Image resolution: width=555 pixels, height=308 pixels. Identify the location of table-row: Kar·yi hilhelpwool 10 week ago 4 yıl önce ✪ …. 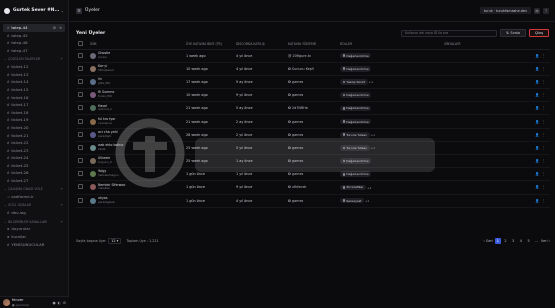
(313, 69).